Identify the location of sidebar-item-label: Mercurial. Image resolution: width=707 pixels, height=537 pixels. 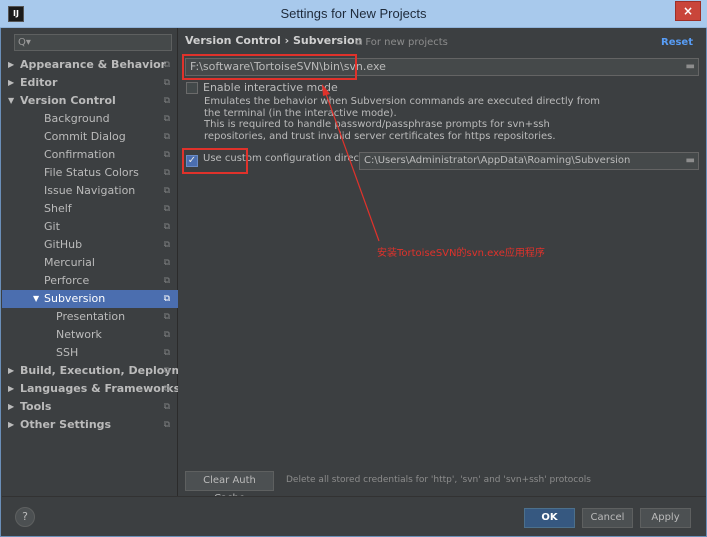
(69, 262).